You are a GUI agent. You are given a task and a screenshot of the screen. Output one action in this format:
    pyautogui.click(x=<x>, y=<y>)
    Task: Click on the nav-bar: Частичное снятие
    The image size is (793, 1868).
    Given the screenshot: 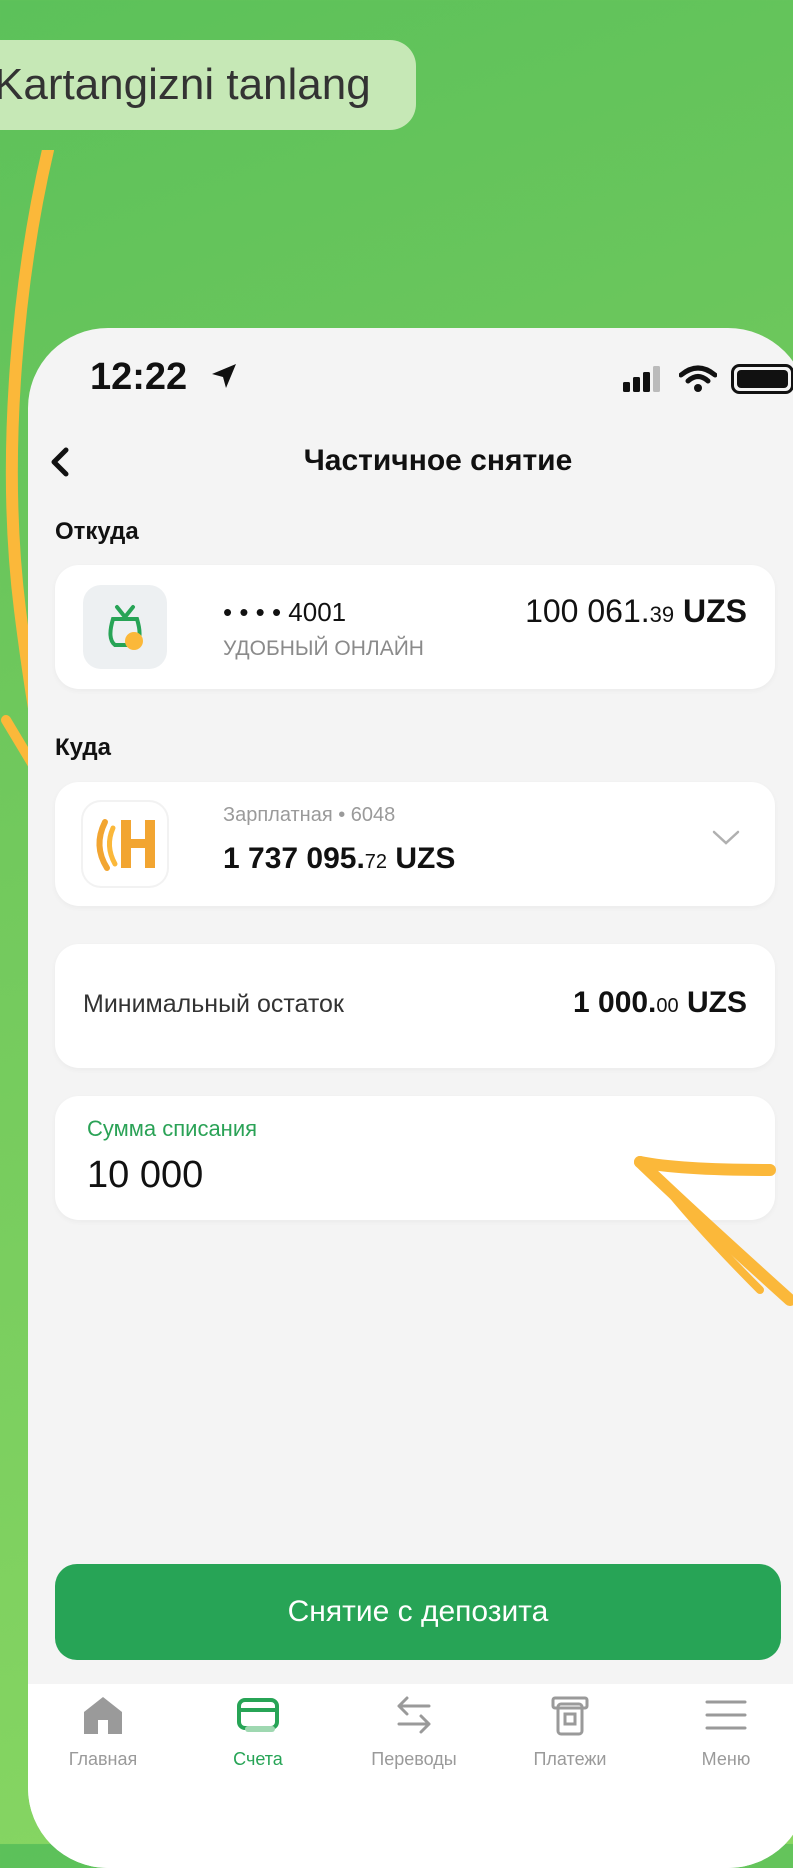 What is the action you would take?
    pyautogui.click(x=410, y=463)
    